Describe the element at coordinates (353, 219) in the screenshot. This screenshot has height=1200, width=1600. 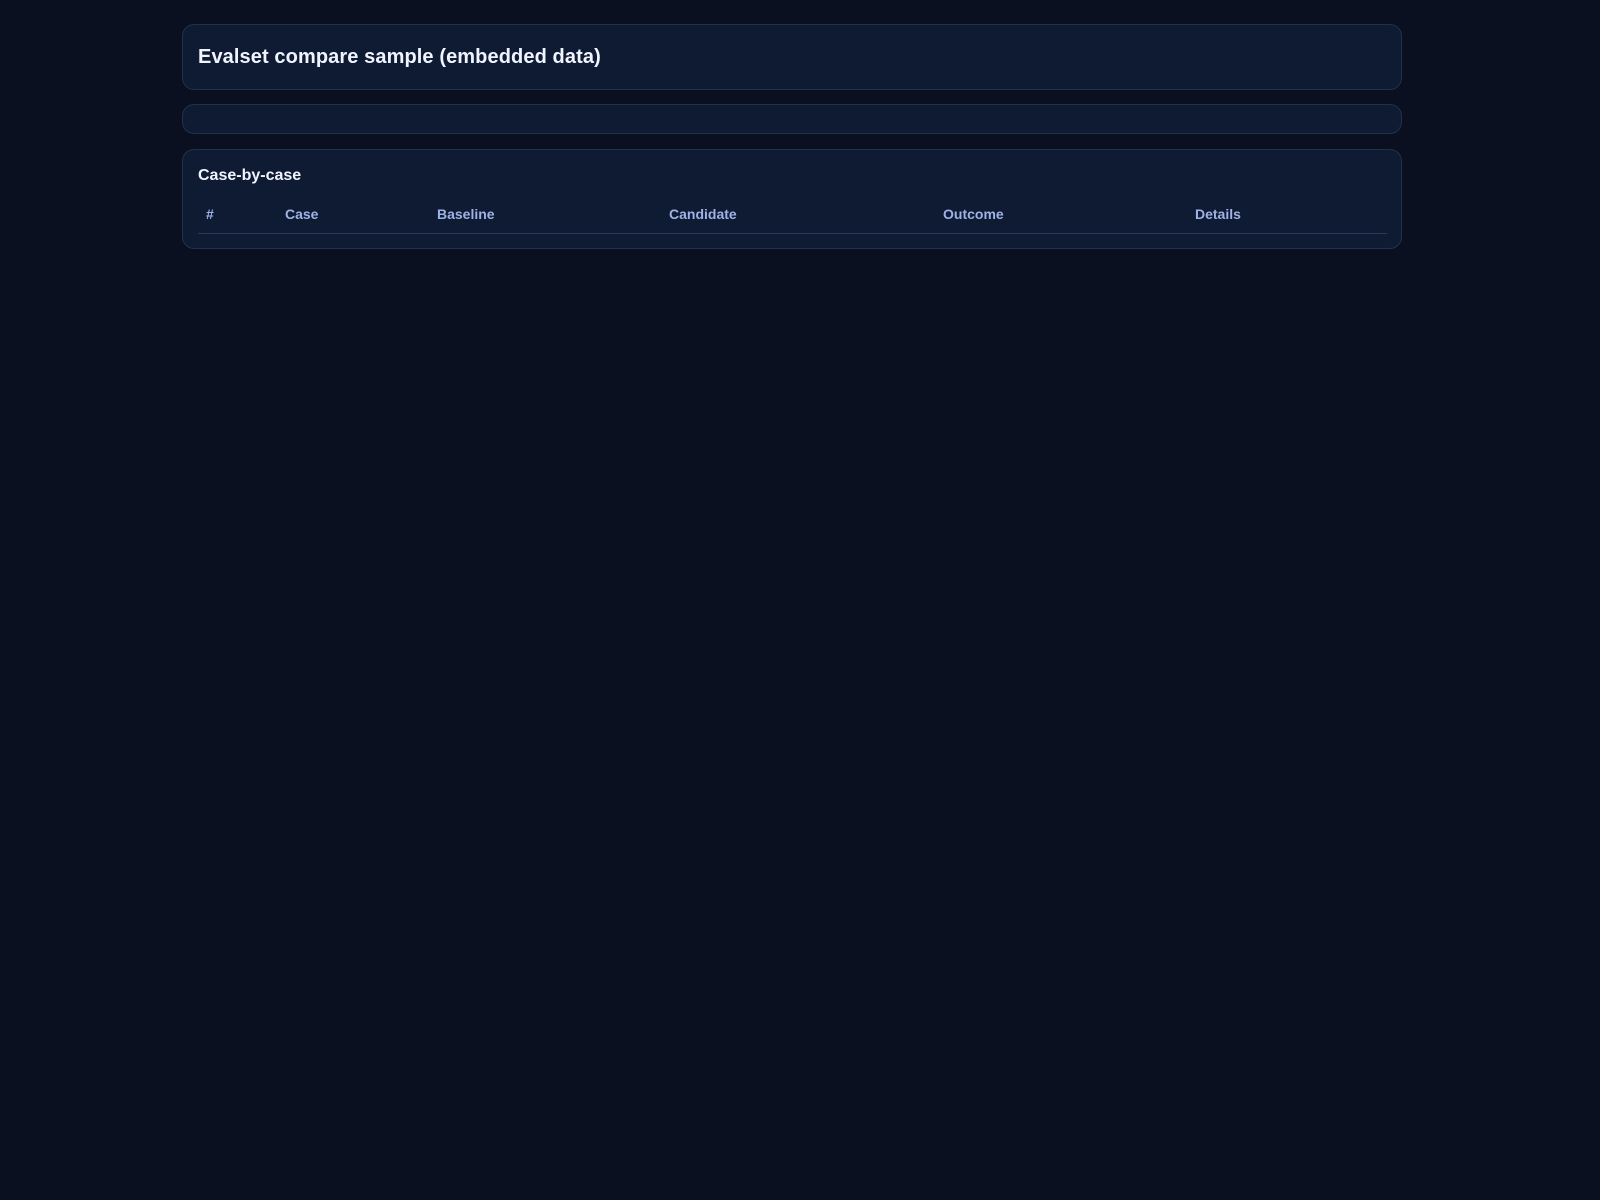
I see `column-header-case: Case` at that location.